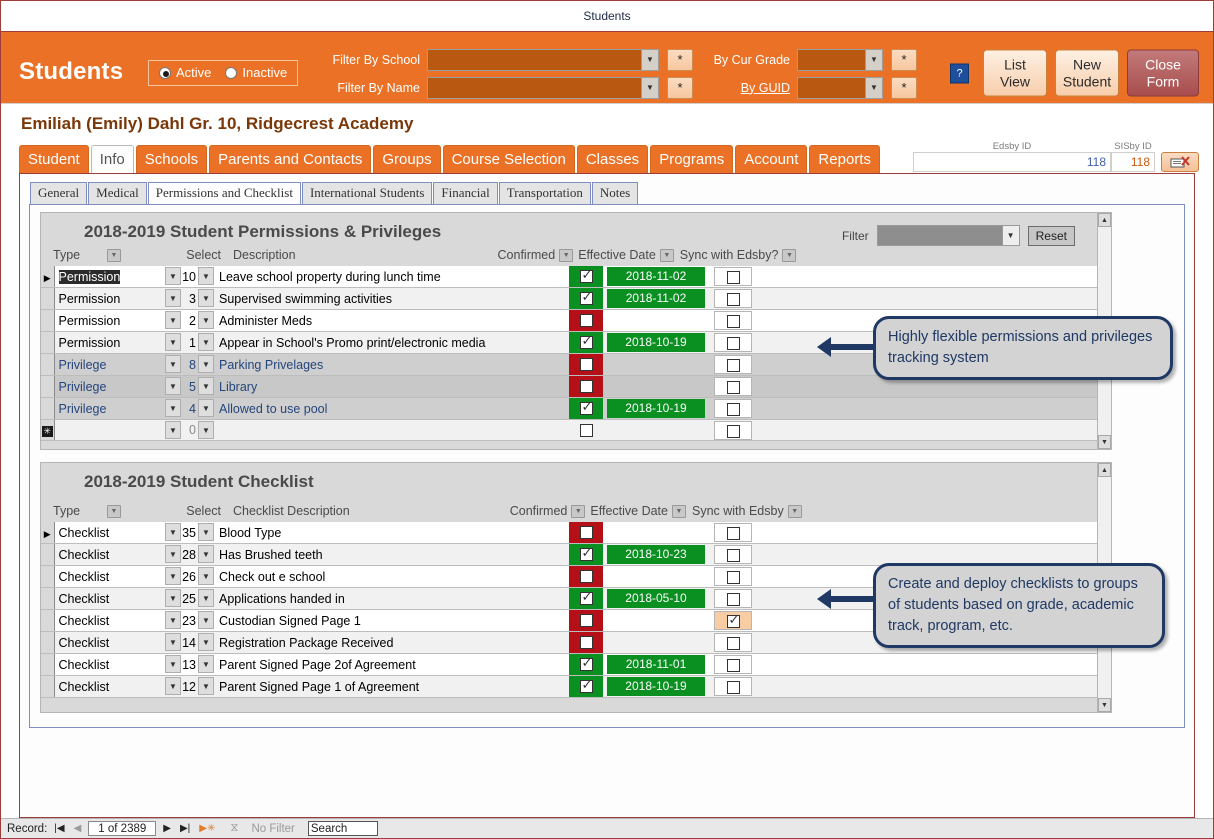  I want to click on table-row-new: ✳ ▼ 0 ▼, so click(576, 430).